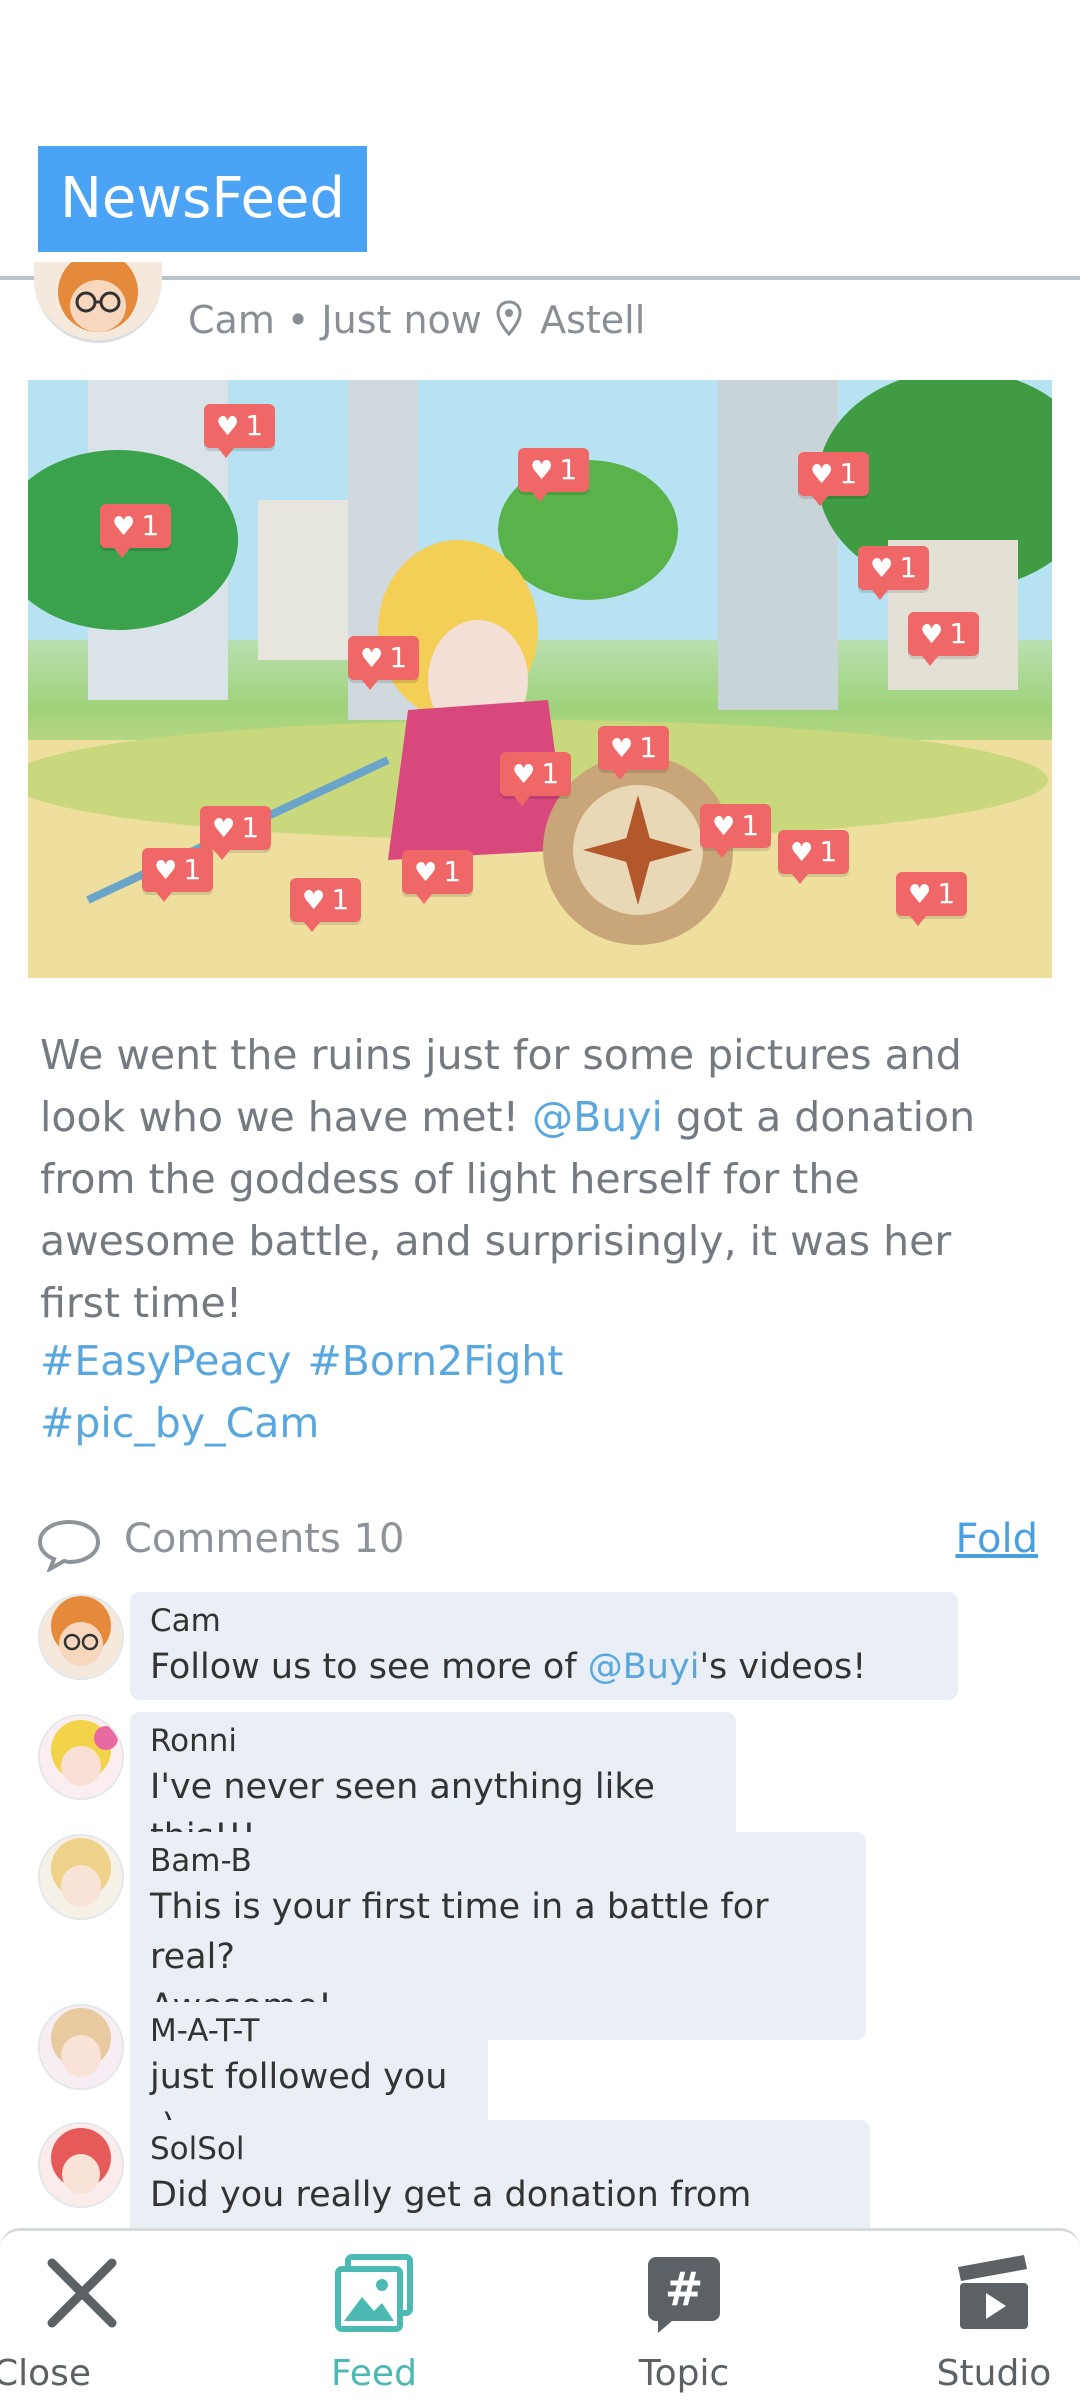 Image resolution: width=1080 pixels, height=2403 pixels. What do you see at coordinates (433, 1741) in the screenshot?
I see `comment-author: Ronni` at bounding box center [433, 1741].